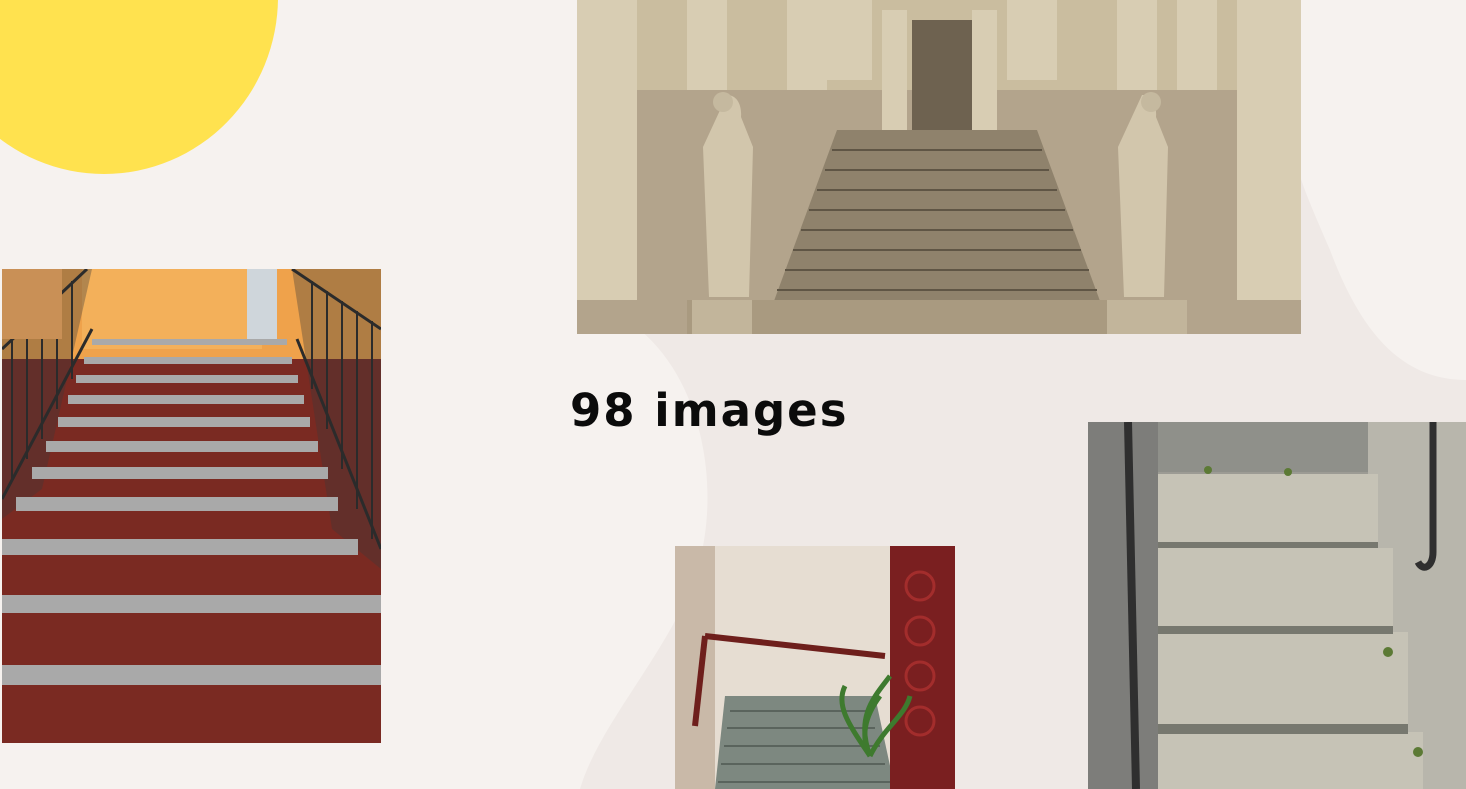 This screenshot has height=789, width=1466. Describe the element at coordinates (815, 667) in the screenshot. I see `spiral-staircase-plant-photo` at that location.